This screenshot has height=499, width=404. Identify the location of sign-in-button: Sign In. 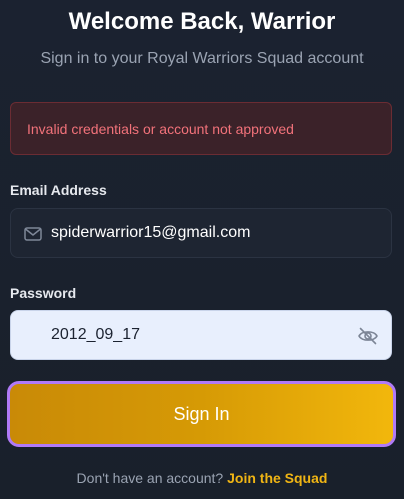
(201, 414).